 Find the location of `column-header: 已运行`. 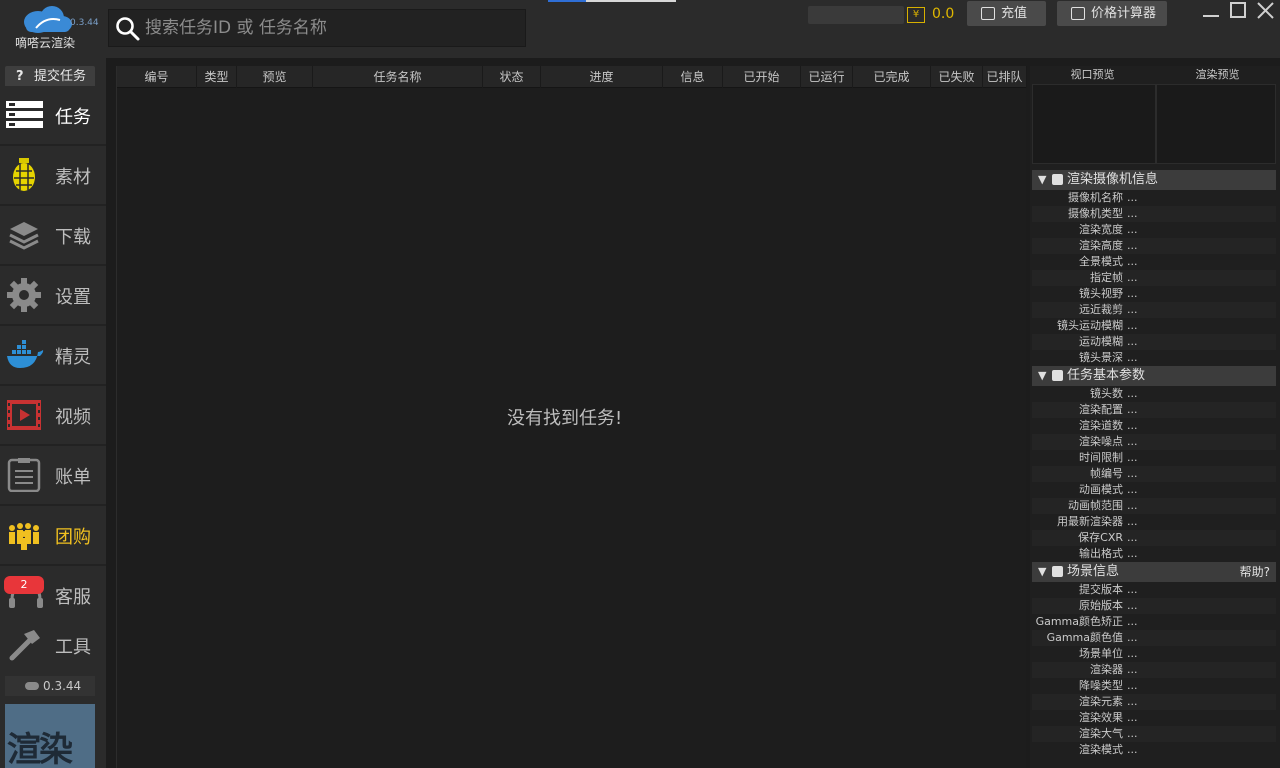

column-header: 已运行 is located at coordinates (827, 77).